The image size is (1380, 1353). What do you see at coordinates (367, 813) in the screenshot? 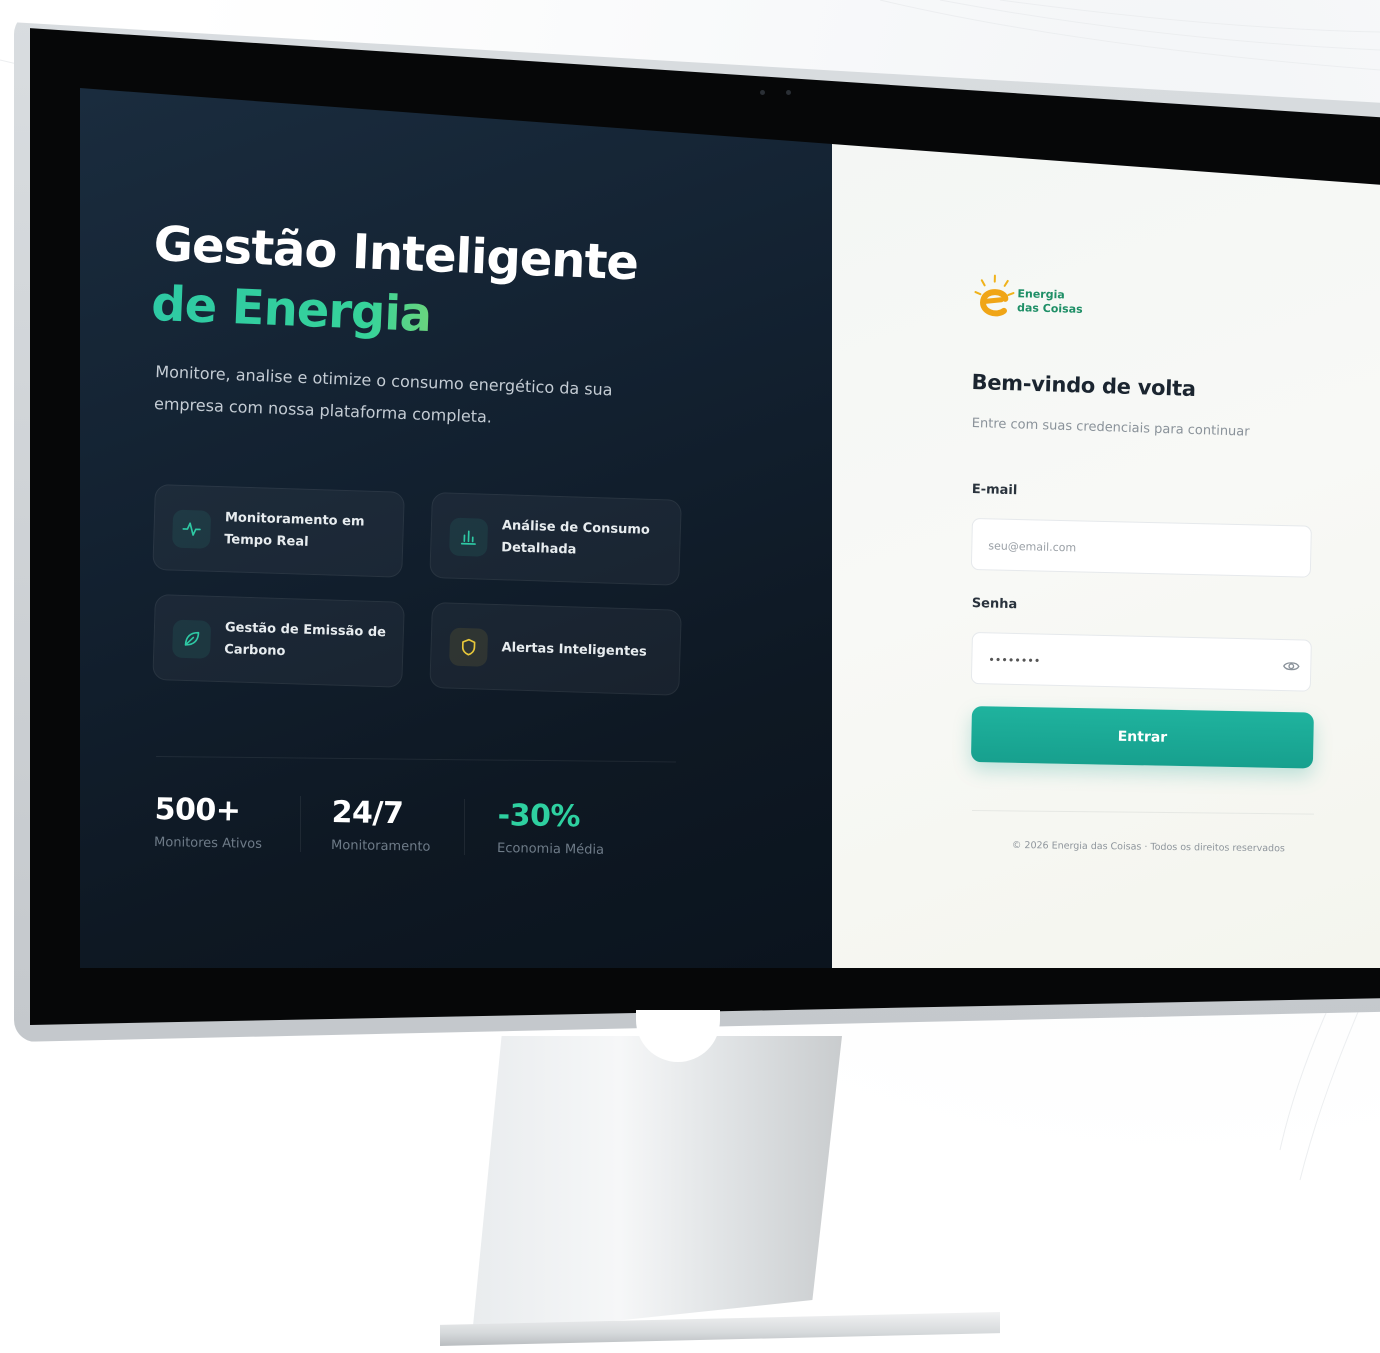
I see `stat-value: 24/7` at bounding box center [367, 813].